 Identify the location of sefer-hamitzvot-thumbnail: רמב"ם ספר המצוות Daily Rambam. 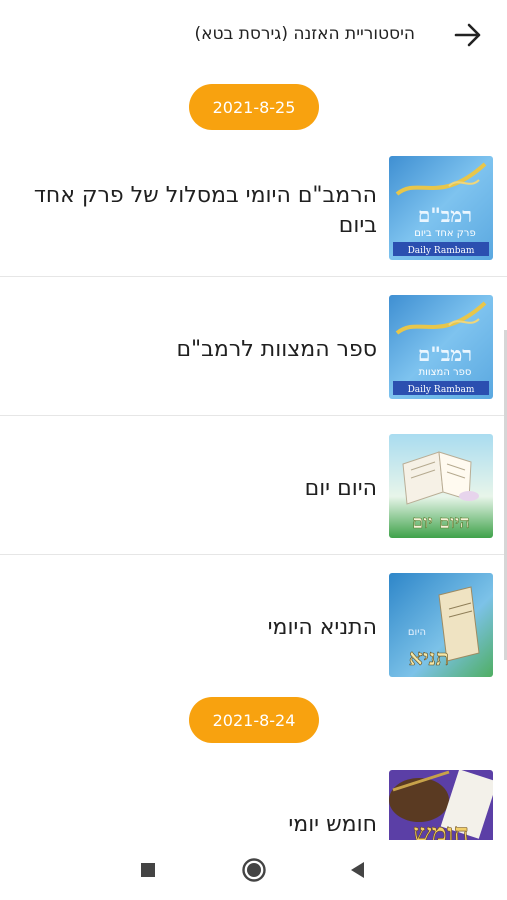
(441, 347).